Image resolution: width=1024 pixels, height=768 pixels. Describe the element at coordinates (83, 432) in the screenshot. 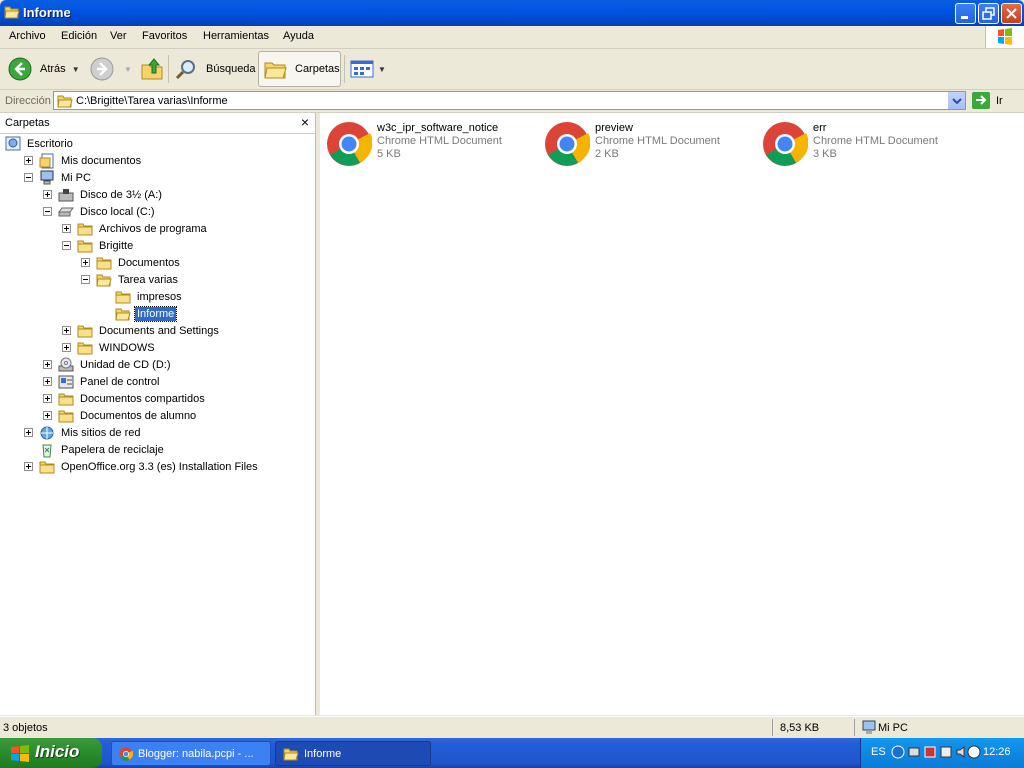

I see `tree-item: Mis sitios de red` at that location.